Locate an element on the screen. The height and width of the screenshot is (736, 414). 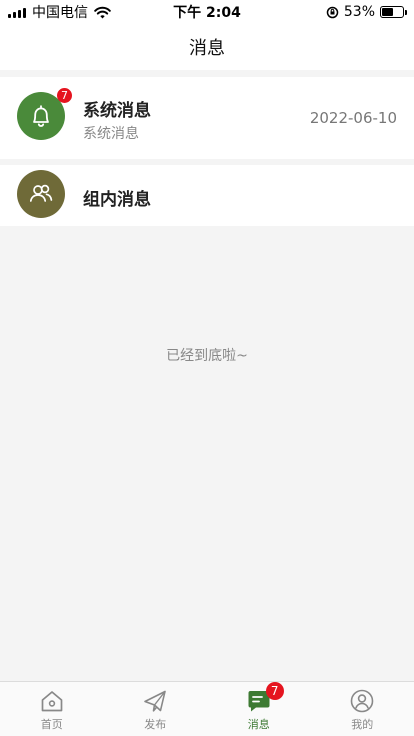
tab-publish: 发布 is located at coordinates (156, 709).